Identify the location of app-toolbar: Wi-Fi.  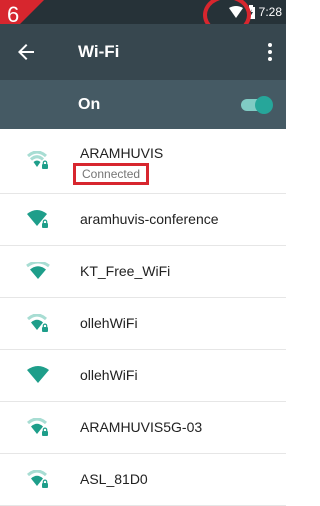
(143, 52).